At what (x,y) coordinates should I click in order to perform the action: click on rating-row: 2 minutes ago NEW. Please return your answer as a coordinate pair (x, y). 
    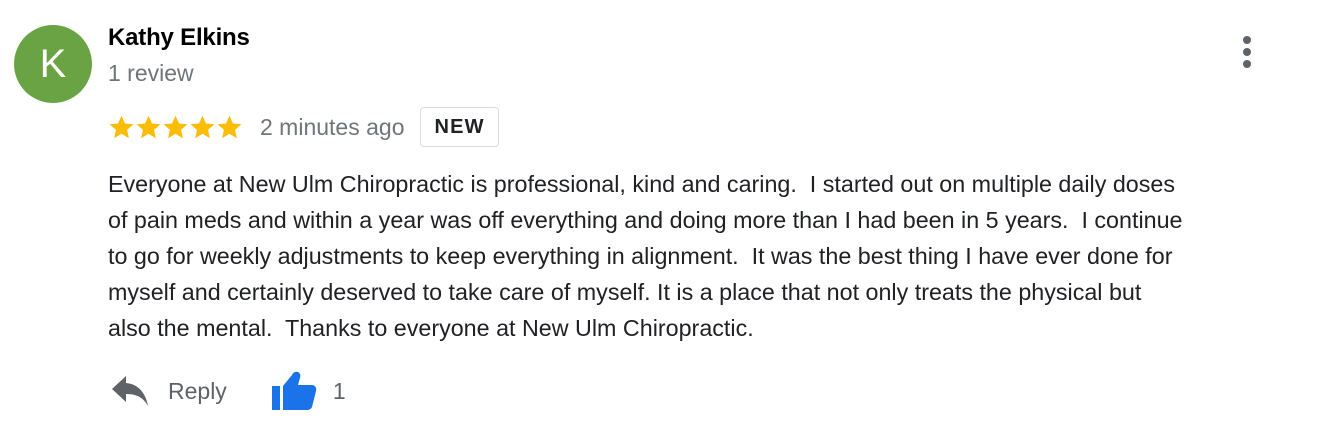
    Looking at the image, I should click on (303, 127).